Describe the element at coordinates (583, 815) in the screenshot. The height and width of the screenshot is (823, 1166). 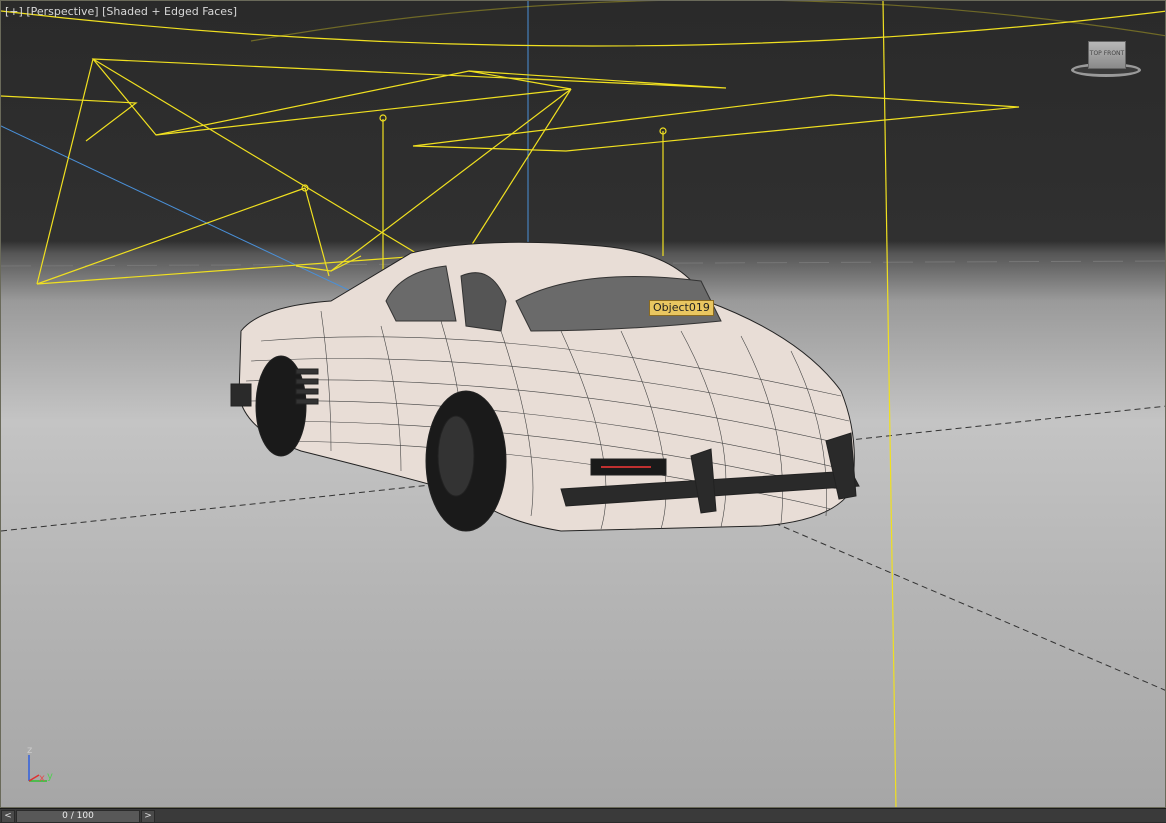
I see `time-slider-bar: < 0 / 100 >` at that location.